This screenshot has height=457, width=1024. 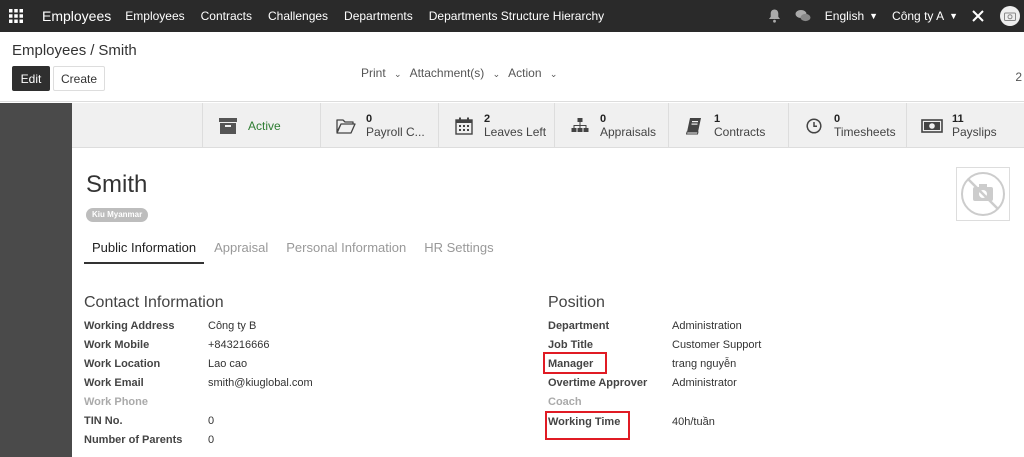 I want to click on no-photo-icon, so click(x=983, y=194).